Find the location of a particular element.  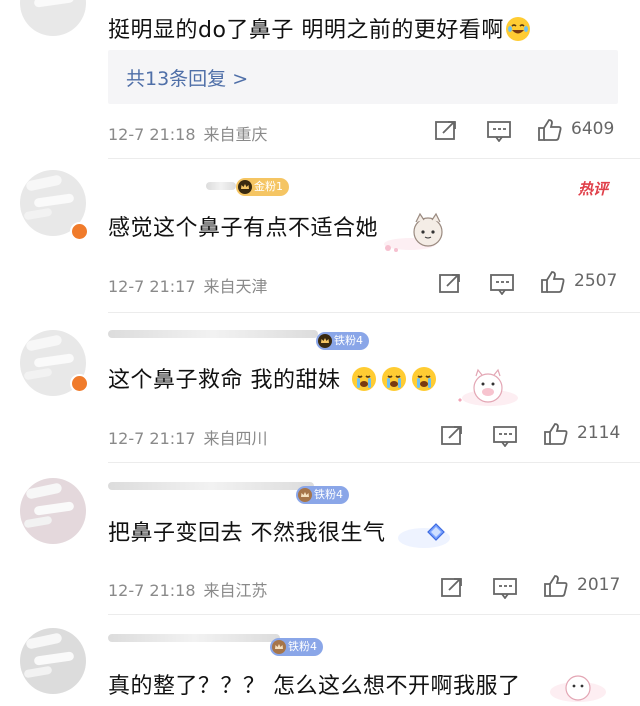

blue-diamond-sticker is located at coordinates (426, 532).